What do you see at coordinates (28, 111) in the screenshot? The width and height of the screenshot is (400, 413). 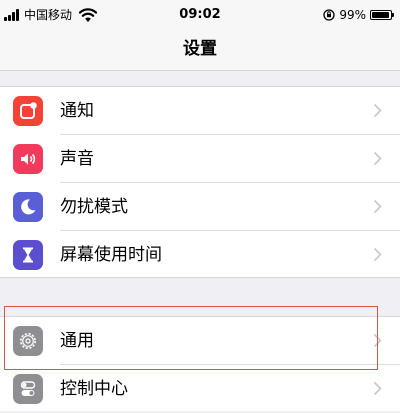 I see `notifications-icon` at bounding box center [28, 111].